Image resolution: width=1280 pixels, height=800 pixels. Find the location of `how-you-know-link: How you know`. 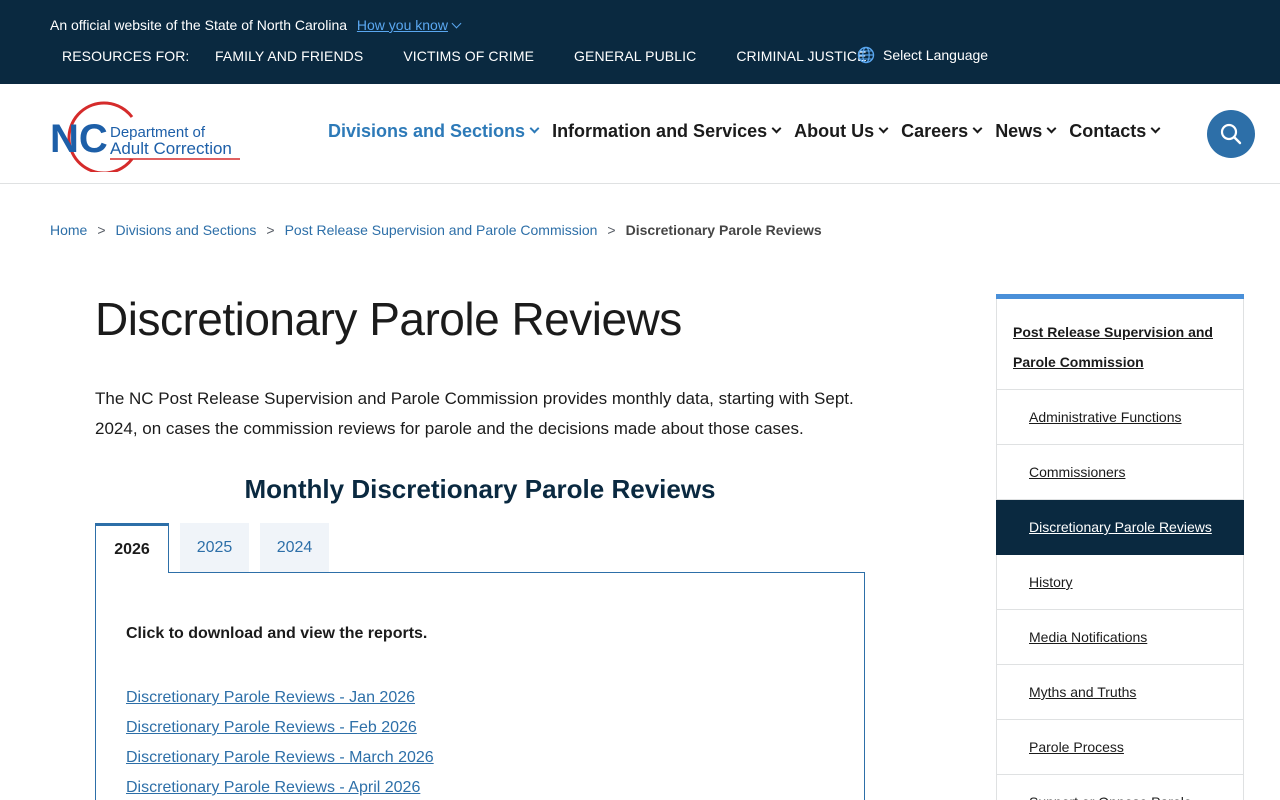

how-you-know-link: How you know is located at coordinates (409, 25).